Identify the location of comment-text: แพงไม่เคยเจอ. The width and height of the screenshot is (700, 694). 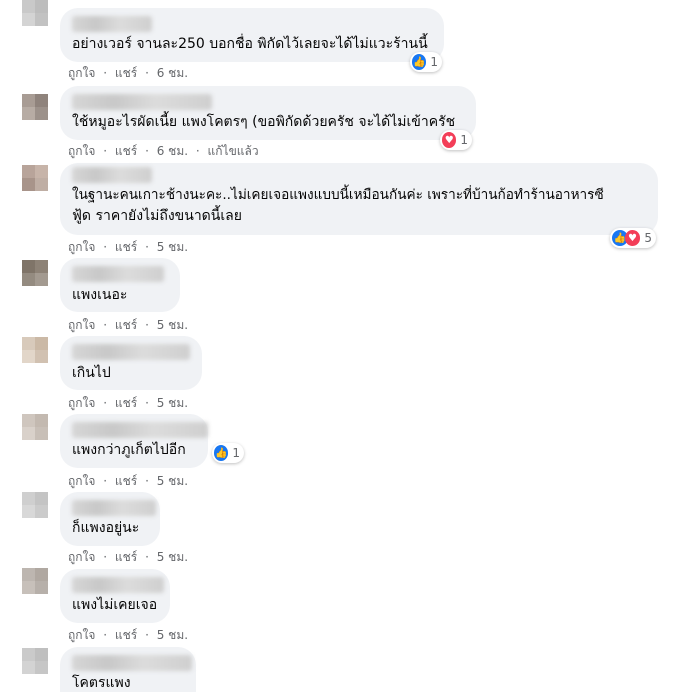
(115, 605).